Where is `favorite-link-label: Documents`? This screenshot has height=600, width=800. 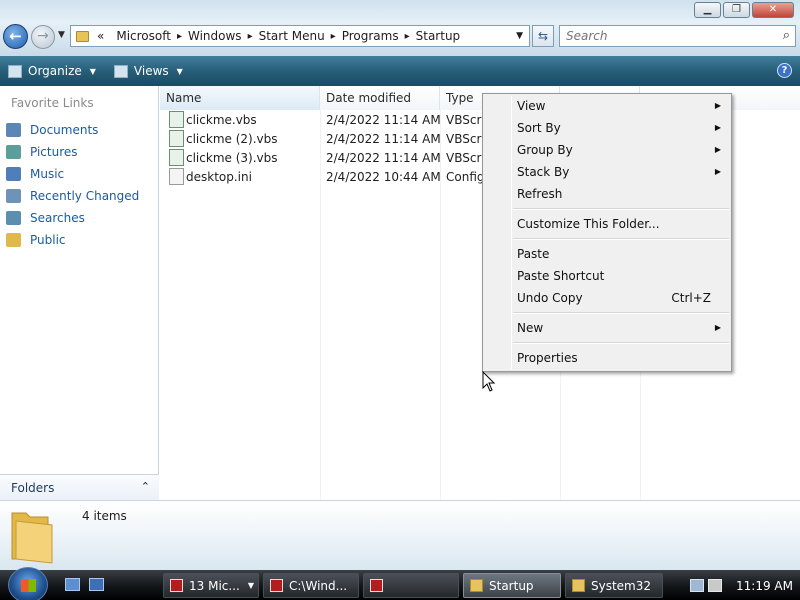 favorite-link-label: Documents is located at coordinates (64, 130).